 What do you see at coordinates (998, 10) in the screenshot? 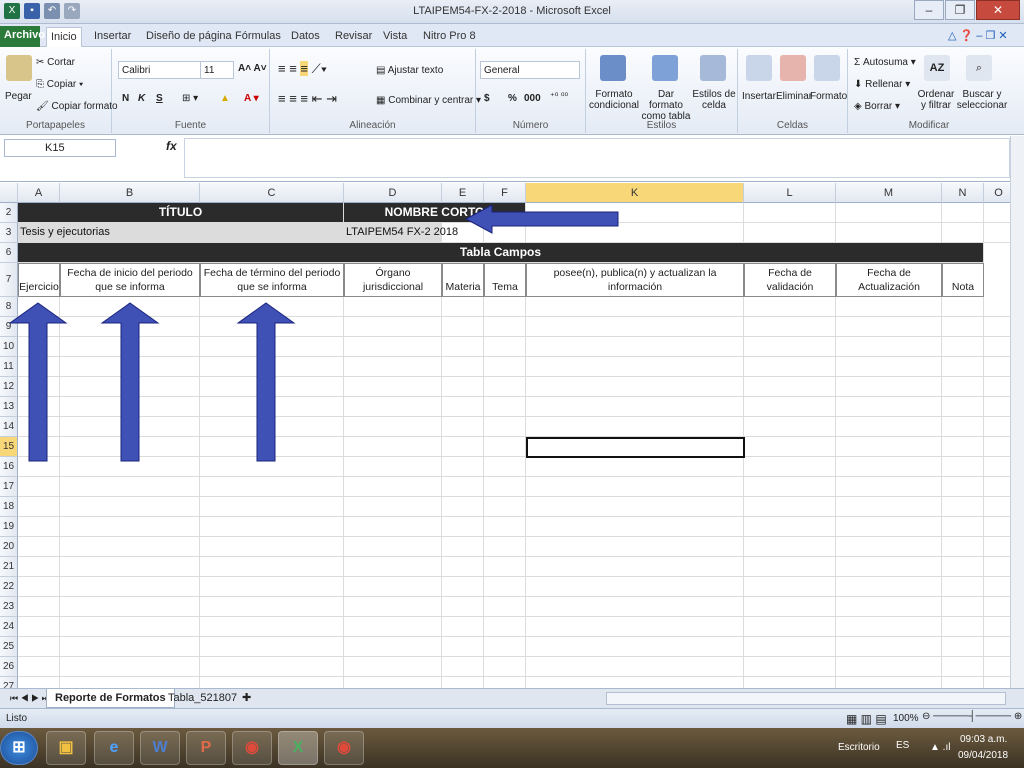
I see `close-button: ✕` at bounding box center [998, 10].